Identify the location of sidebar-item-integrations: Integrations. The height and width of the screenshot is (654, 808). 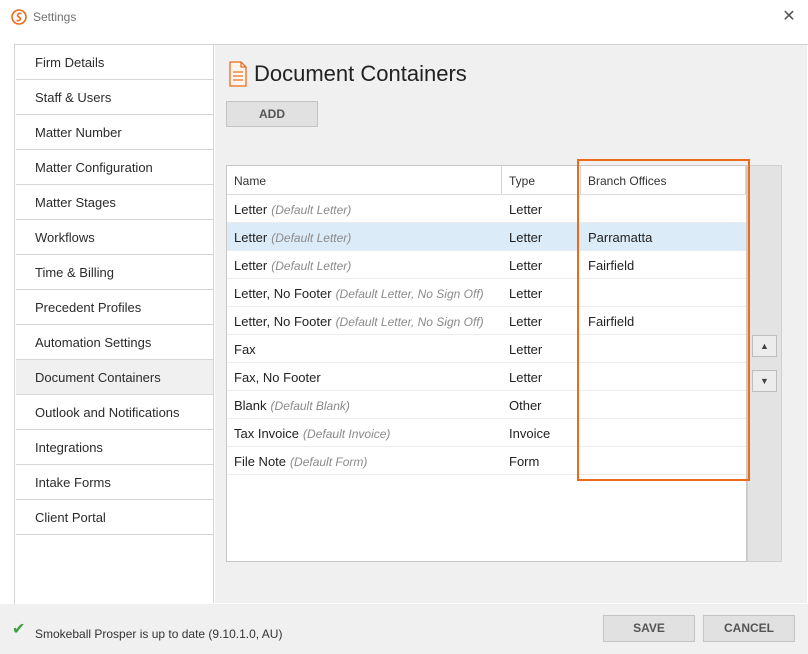
(114, 447).